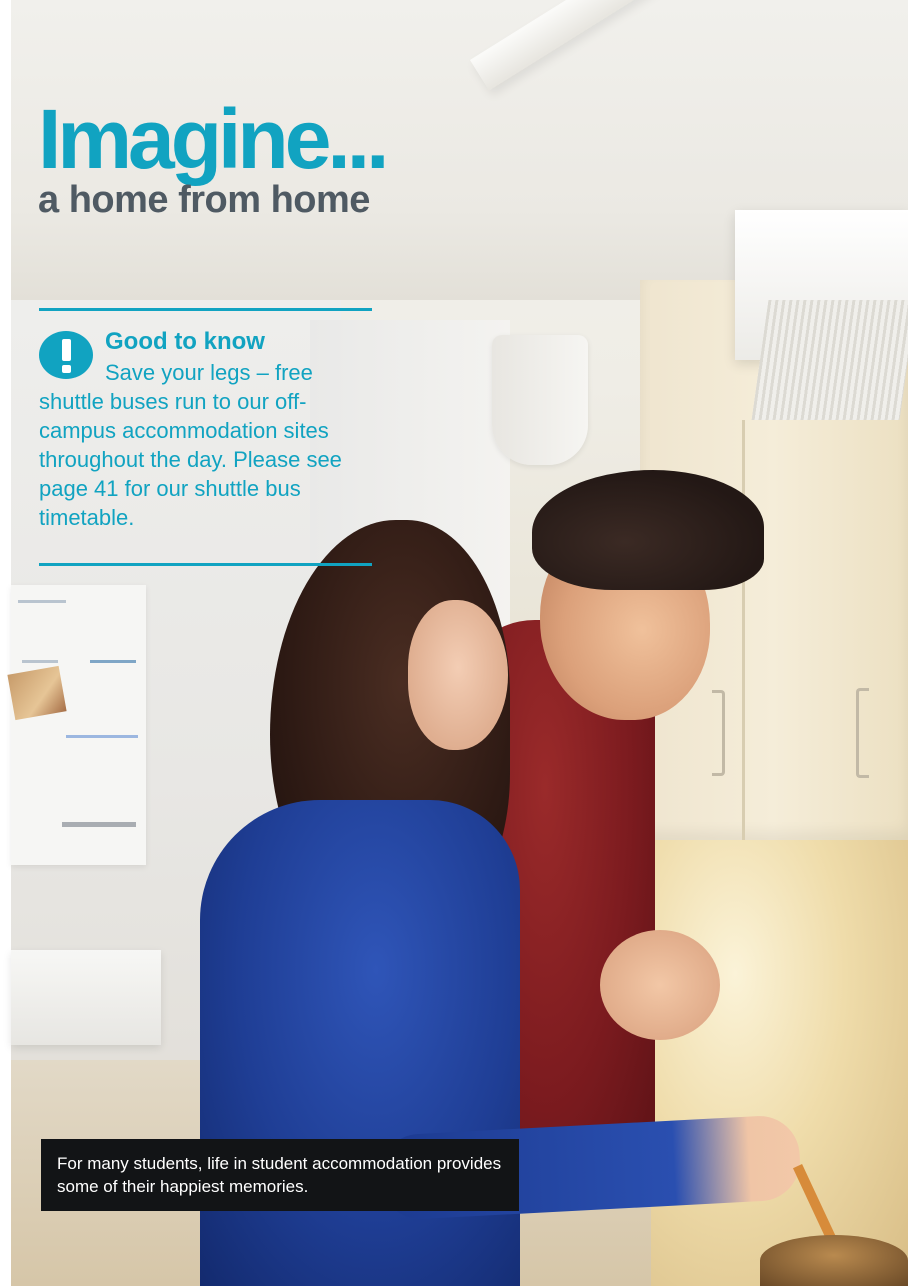 This screenshot has width=908, height=1286. What do you see at coordinates (834, 1260) in the screenshot?
I see `photo-pan` at bounding box center [834, 1260].